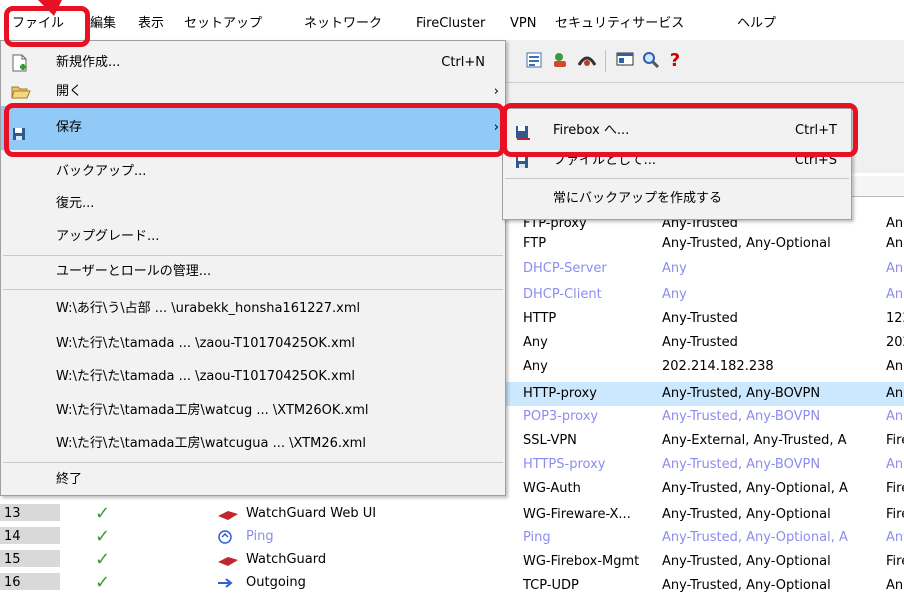  I want to click on menu-item-recent-file: W:\た行\た\tamada工房\watcug ... \XTM26OK.xml, so click(253, 411).